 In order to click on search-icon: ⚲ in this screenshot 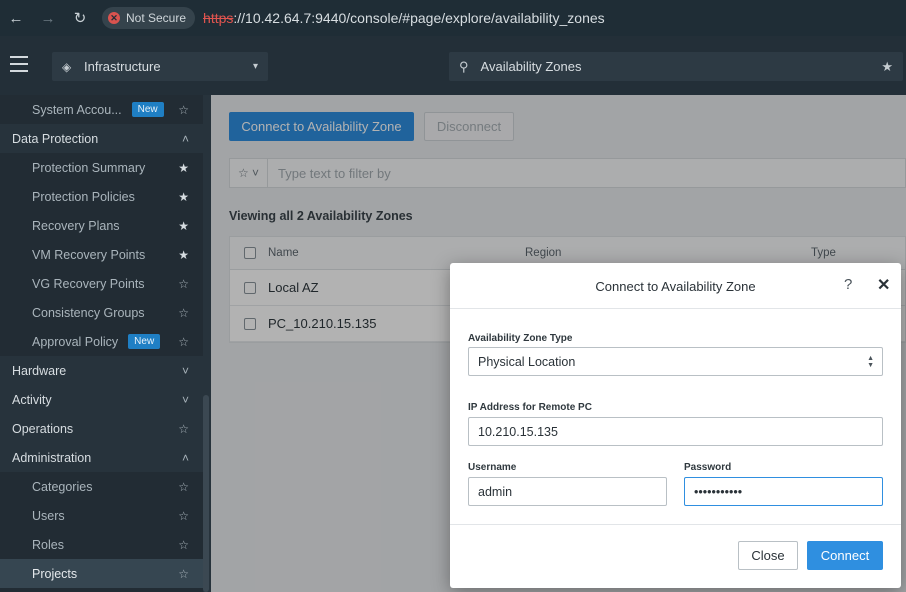, I will do `click(464, 66)`.